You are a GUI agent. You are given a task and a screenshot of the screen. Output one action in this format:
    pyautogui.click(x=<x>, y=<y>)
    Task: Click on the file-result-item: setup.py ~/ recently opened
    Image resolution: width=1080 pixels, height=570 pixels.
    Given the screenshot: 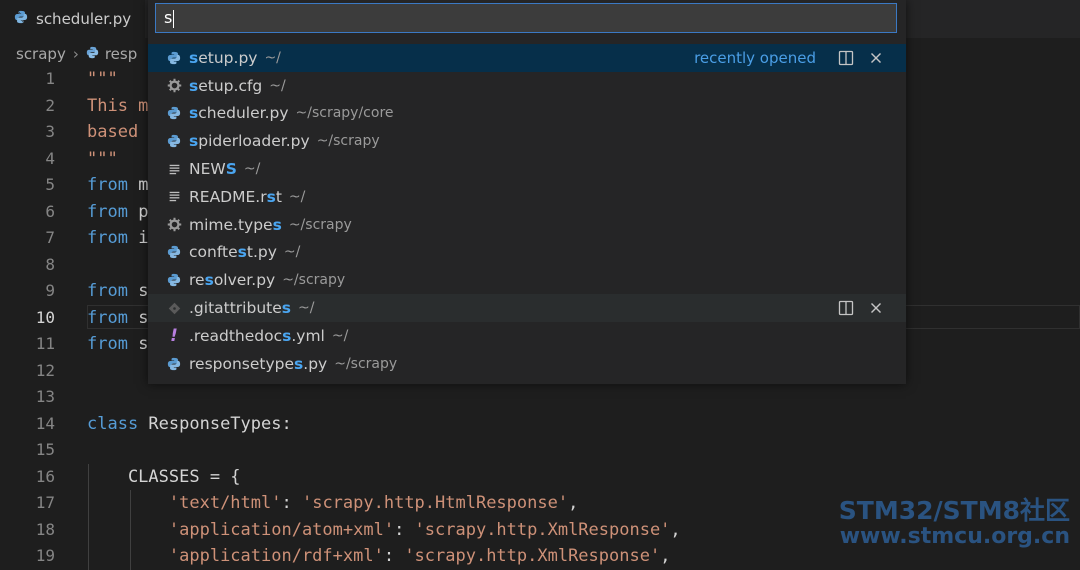 What is the action you would take?
    pyautogui.click(x=527, y=58)
    